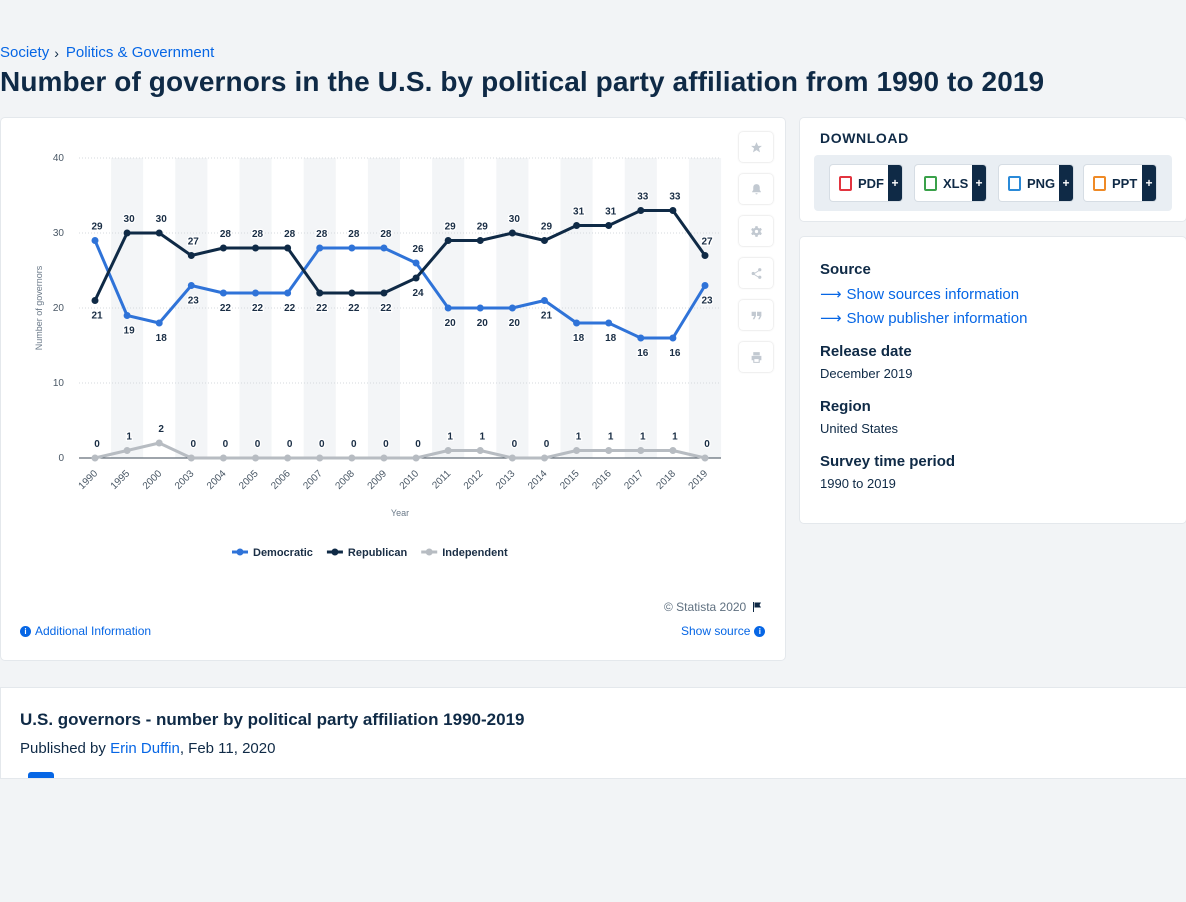 The height and width of the screenshot is (902, 1186). I want to click on data-label-independent: 2, so click(161, 429).